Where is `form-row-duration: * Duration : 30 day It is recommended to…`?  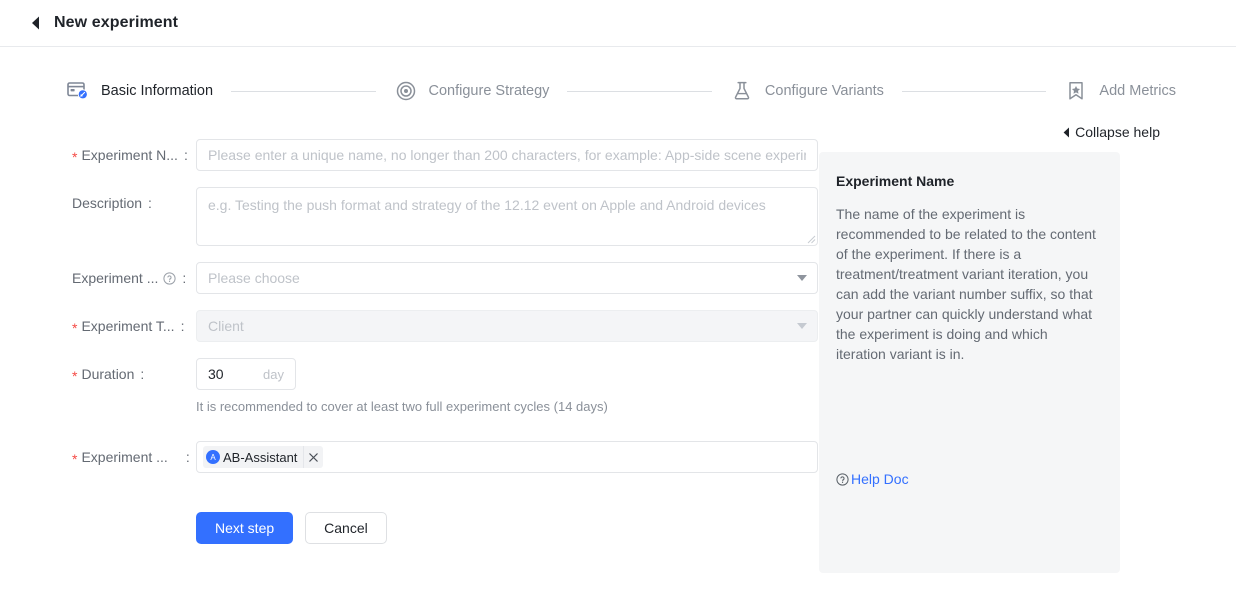 form-row-duration: * Duration : 30 day It is recommended to… is located at coordinates (436, 386).